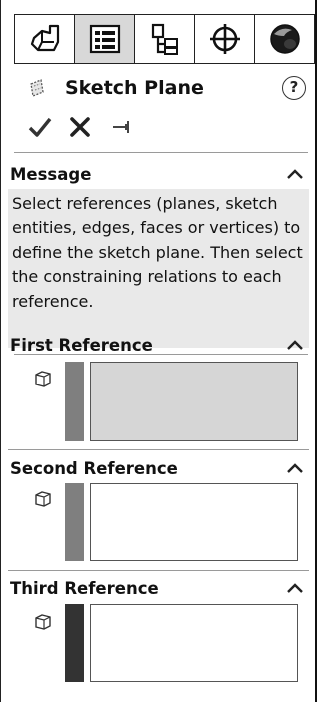 The image size is (323, 702). What do you see at coordinates (51, 174) in the screenshot?
I see `message-title: Message` at bounding box center [51, 174].